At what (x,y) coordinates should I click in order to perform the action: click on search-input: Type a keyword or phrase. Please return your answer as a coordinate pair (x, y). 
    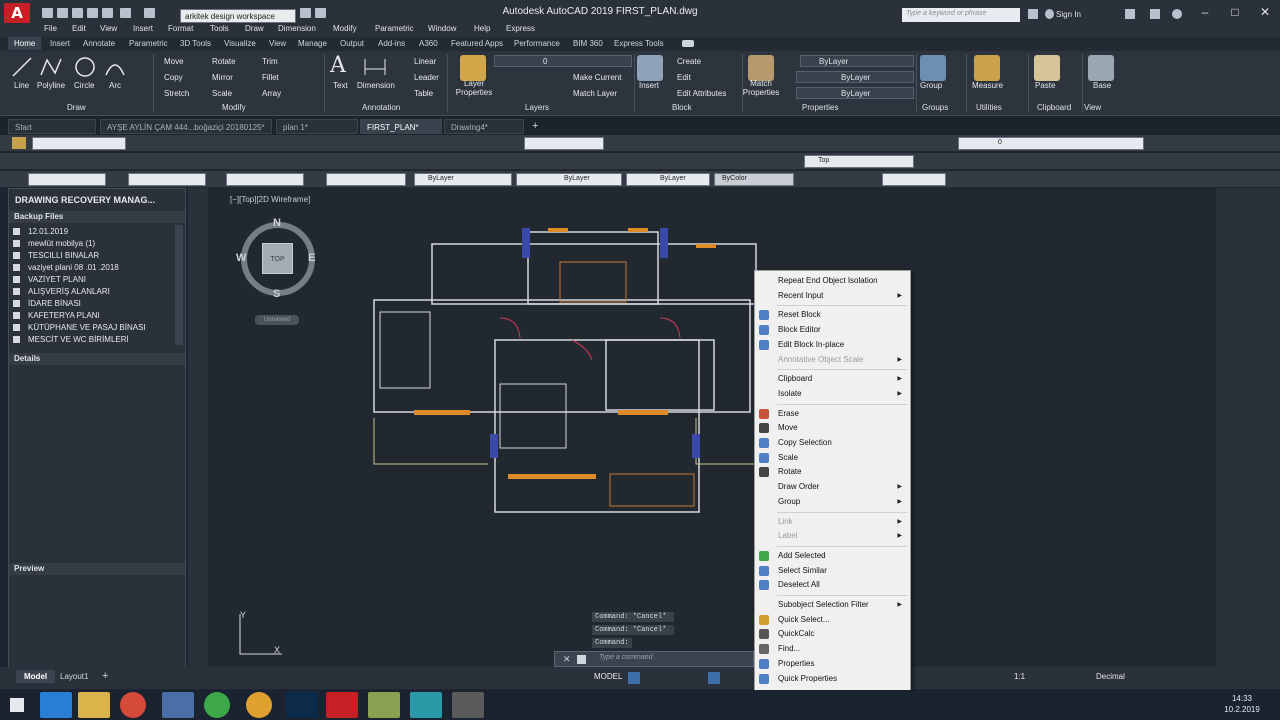
    Looking at the image, I should click on (961, 15).